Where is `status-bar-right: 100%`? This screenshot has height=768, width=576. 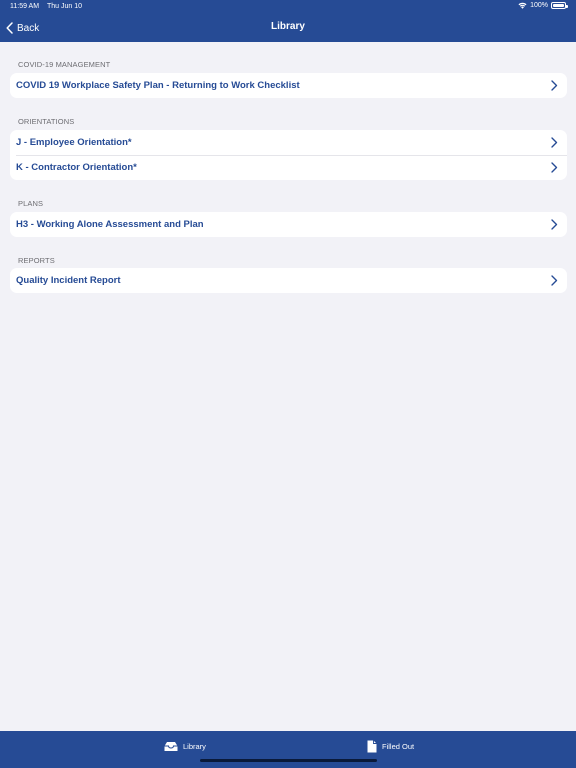 status-bar-right: 100% is located at coordinates (543, 5).